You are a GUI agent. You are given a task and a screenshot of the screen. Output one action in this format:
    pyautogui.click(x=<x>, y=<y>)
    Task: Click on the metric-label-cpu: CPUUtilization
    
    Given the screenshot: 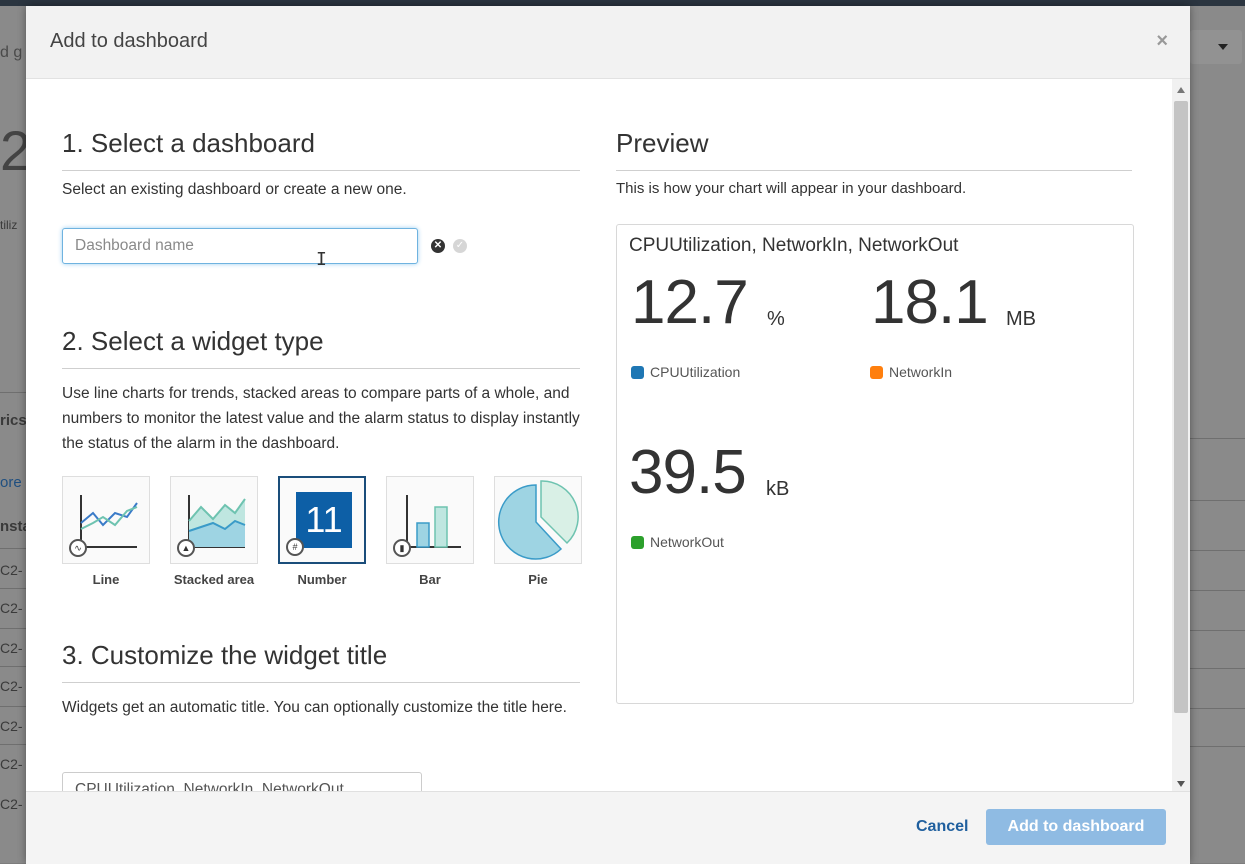 What is the action you would take?
    pyautogui.click(x=695, y=372)
    